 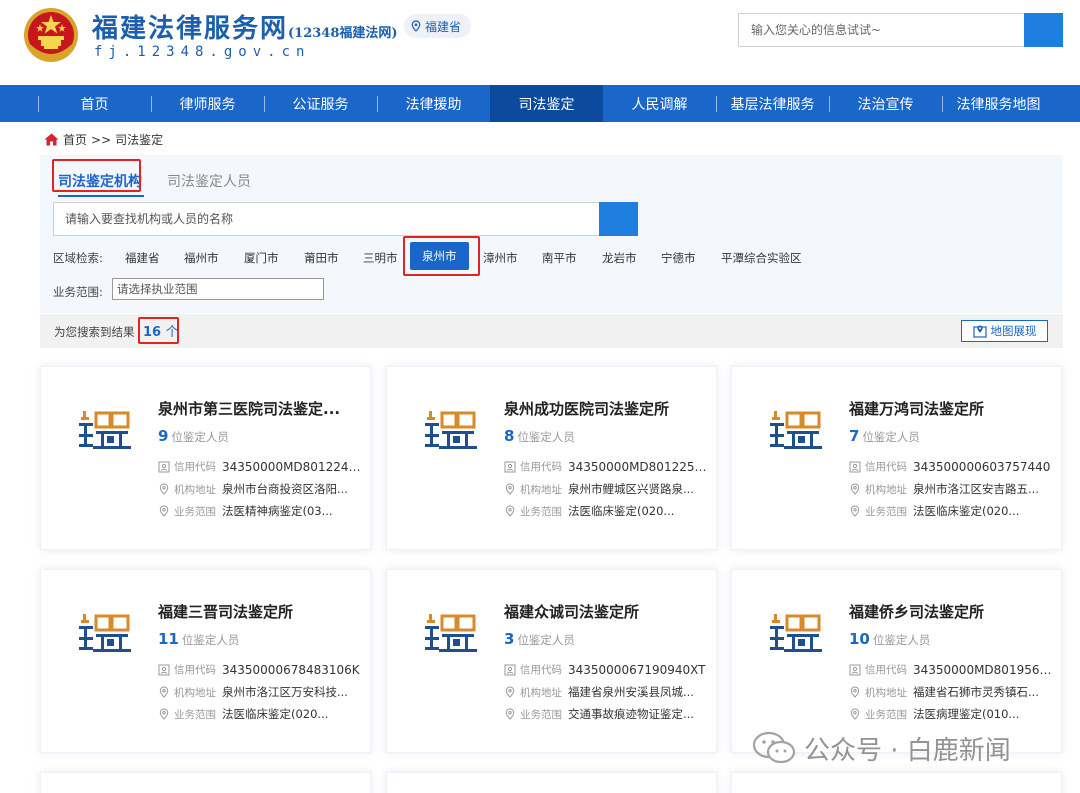 What do you see at coordinates (500, 258) in the screenshot?
I see `region-option-zhangzhou: 漳州市` at bounding box center [500, 258].